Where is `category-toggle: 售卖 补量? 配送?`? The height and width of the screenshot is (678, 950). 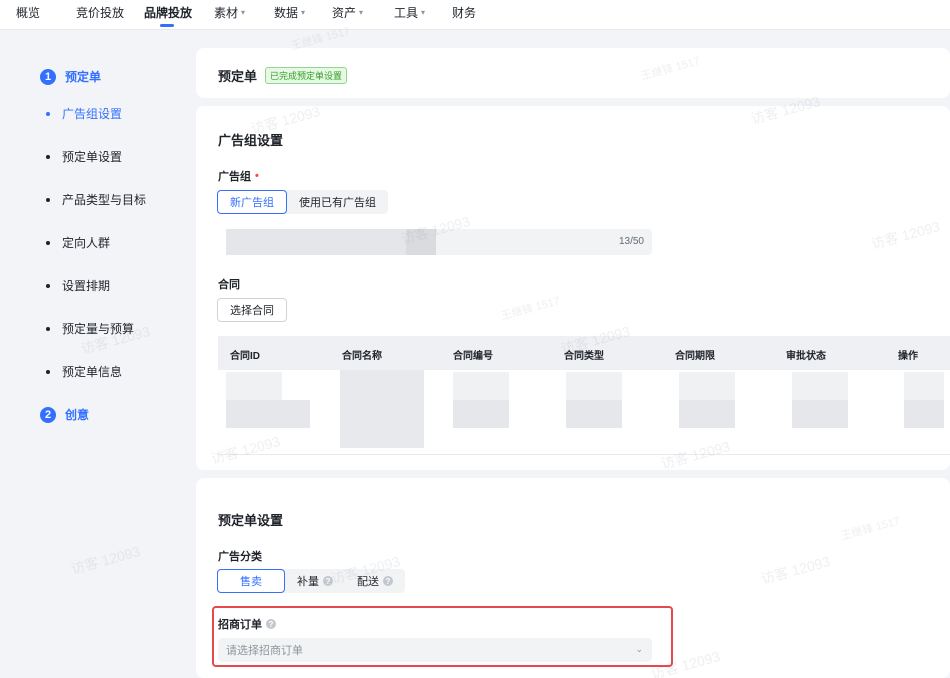
category-toggle: 售卖 补量? 配送? is located at coordinates (311, 581).